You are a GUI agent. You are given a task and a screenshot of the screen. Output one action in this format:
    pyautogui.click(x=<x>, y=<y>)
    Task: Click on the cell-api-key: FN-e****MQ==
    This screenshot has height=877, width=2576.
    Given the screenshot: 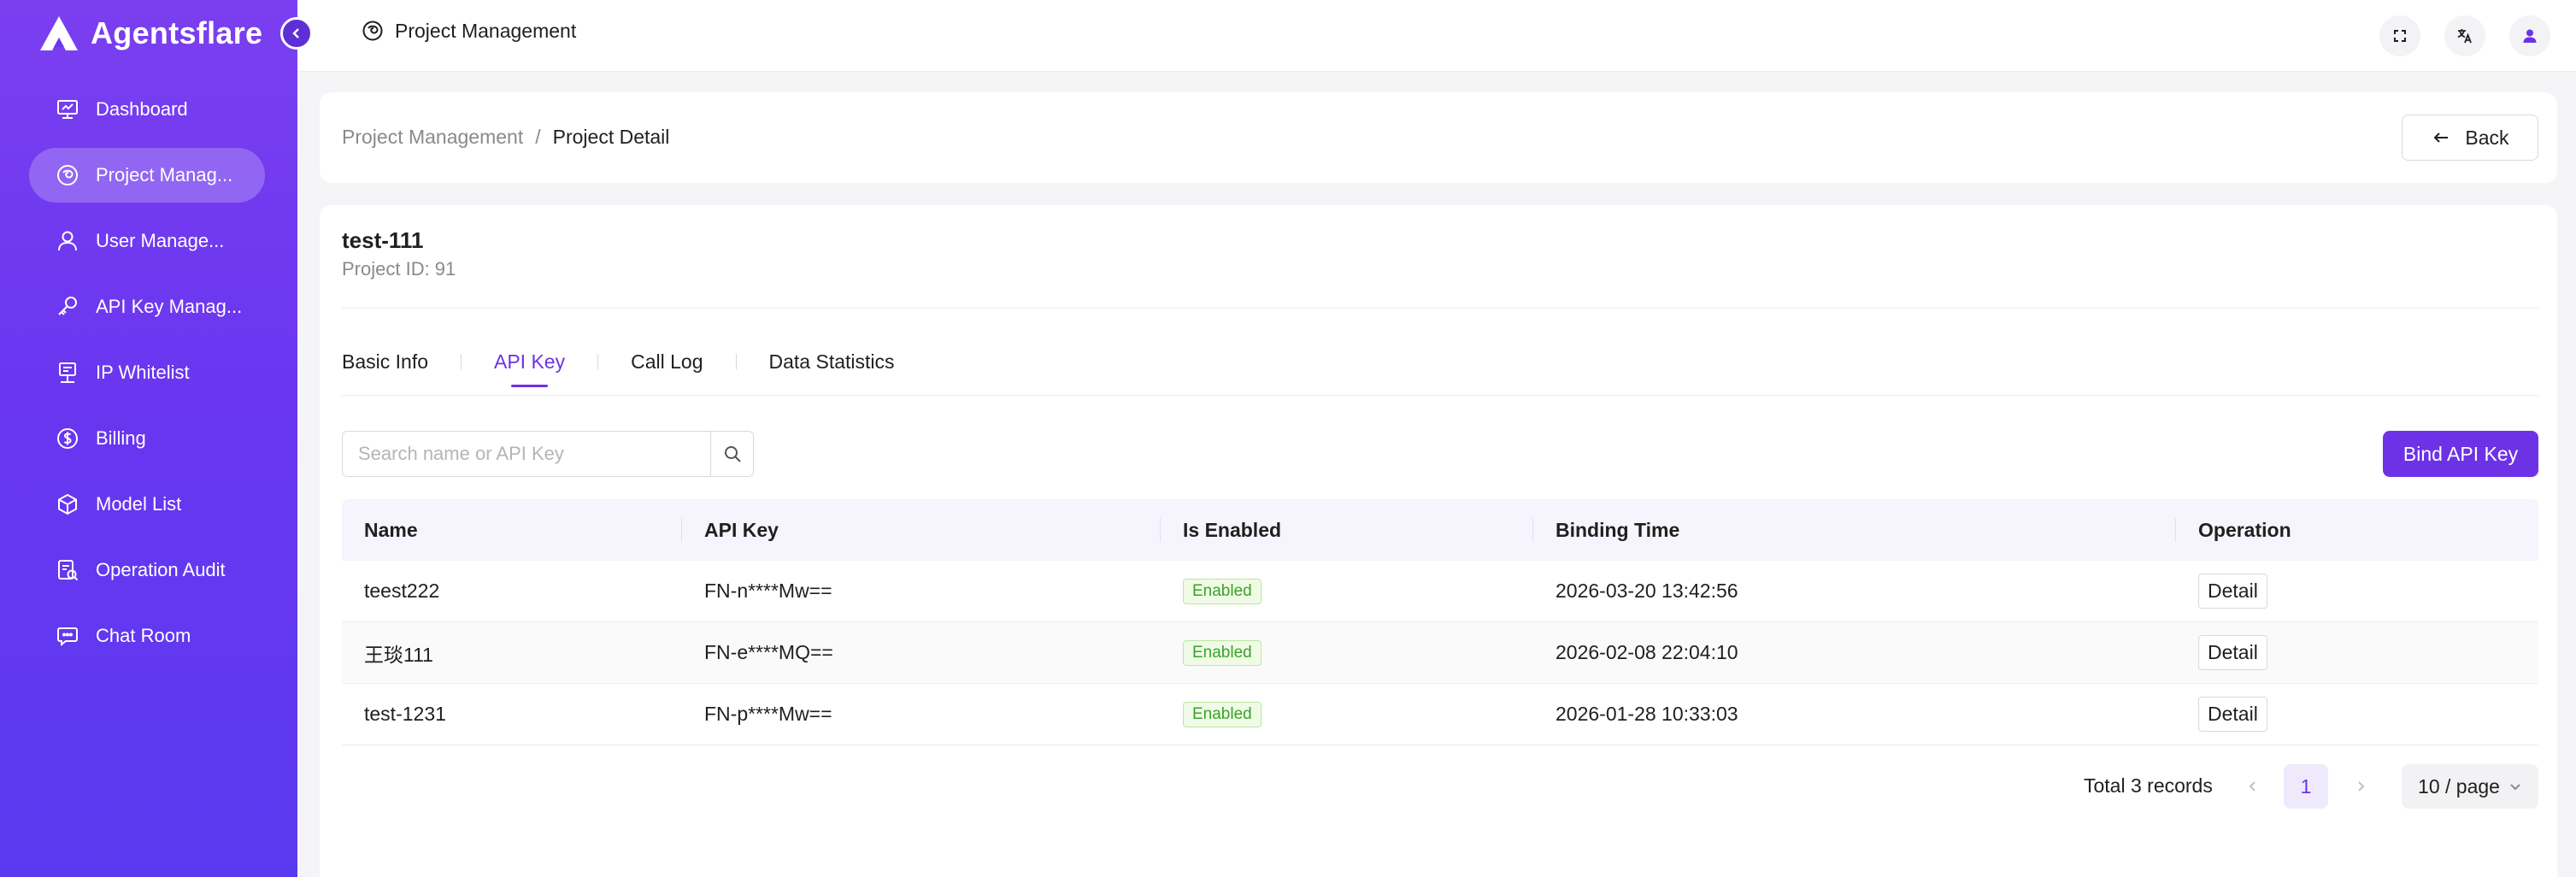 What is the action you would take?
    pyautogui.click(x=768, y=652)
    